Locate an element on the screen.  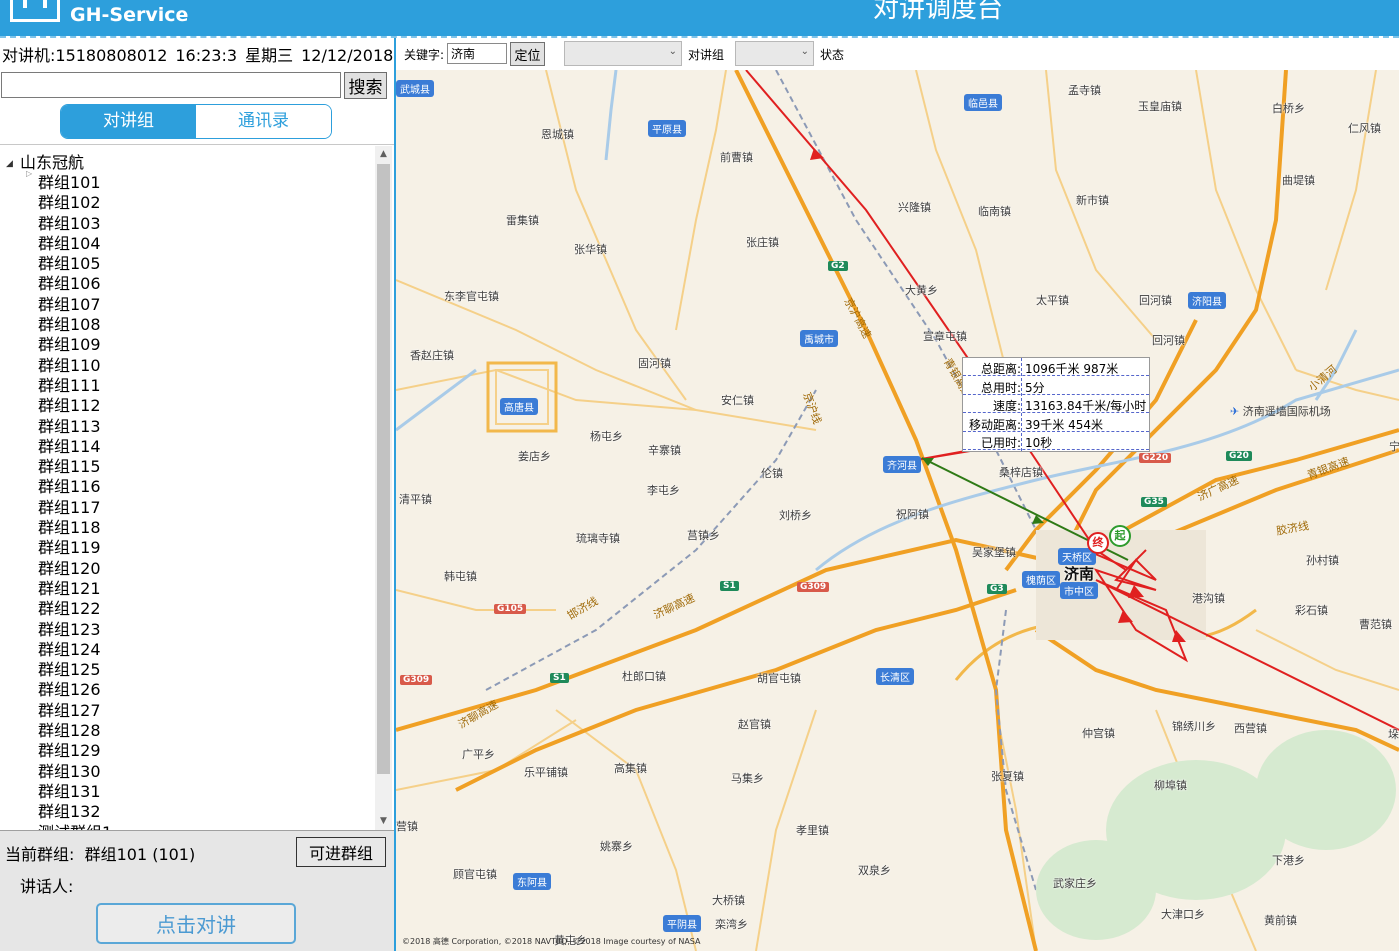
county-label: 济阳县 is located at coordinates (1207, 300).